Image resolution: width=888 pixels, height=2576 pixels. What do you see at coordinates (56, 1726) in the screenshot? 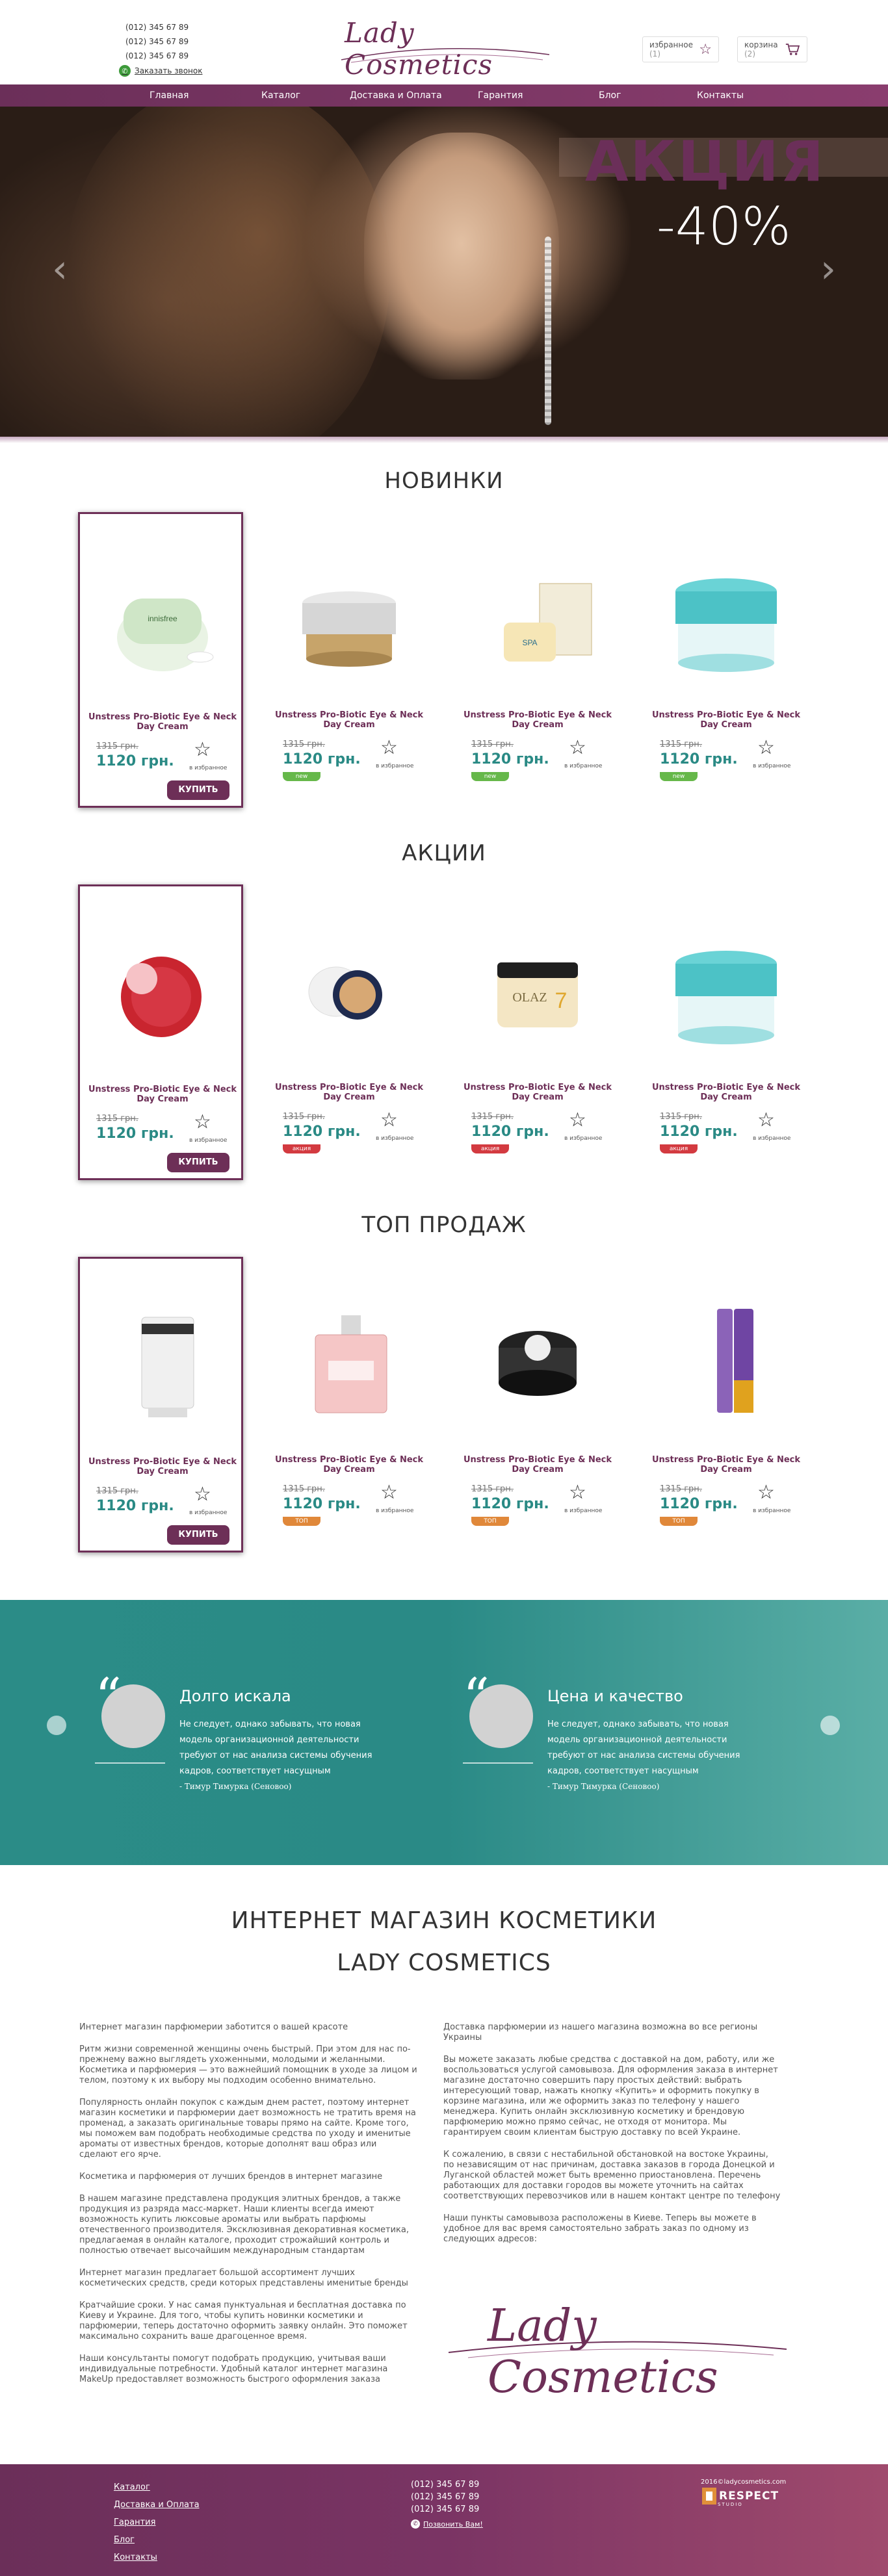
I see `reviews-prev-icon` at bounding box center [56, 1726].